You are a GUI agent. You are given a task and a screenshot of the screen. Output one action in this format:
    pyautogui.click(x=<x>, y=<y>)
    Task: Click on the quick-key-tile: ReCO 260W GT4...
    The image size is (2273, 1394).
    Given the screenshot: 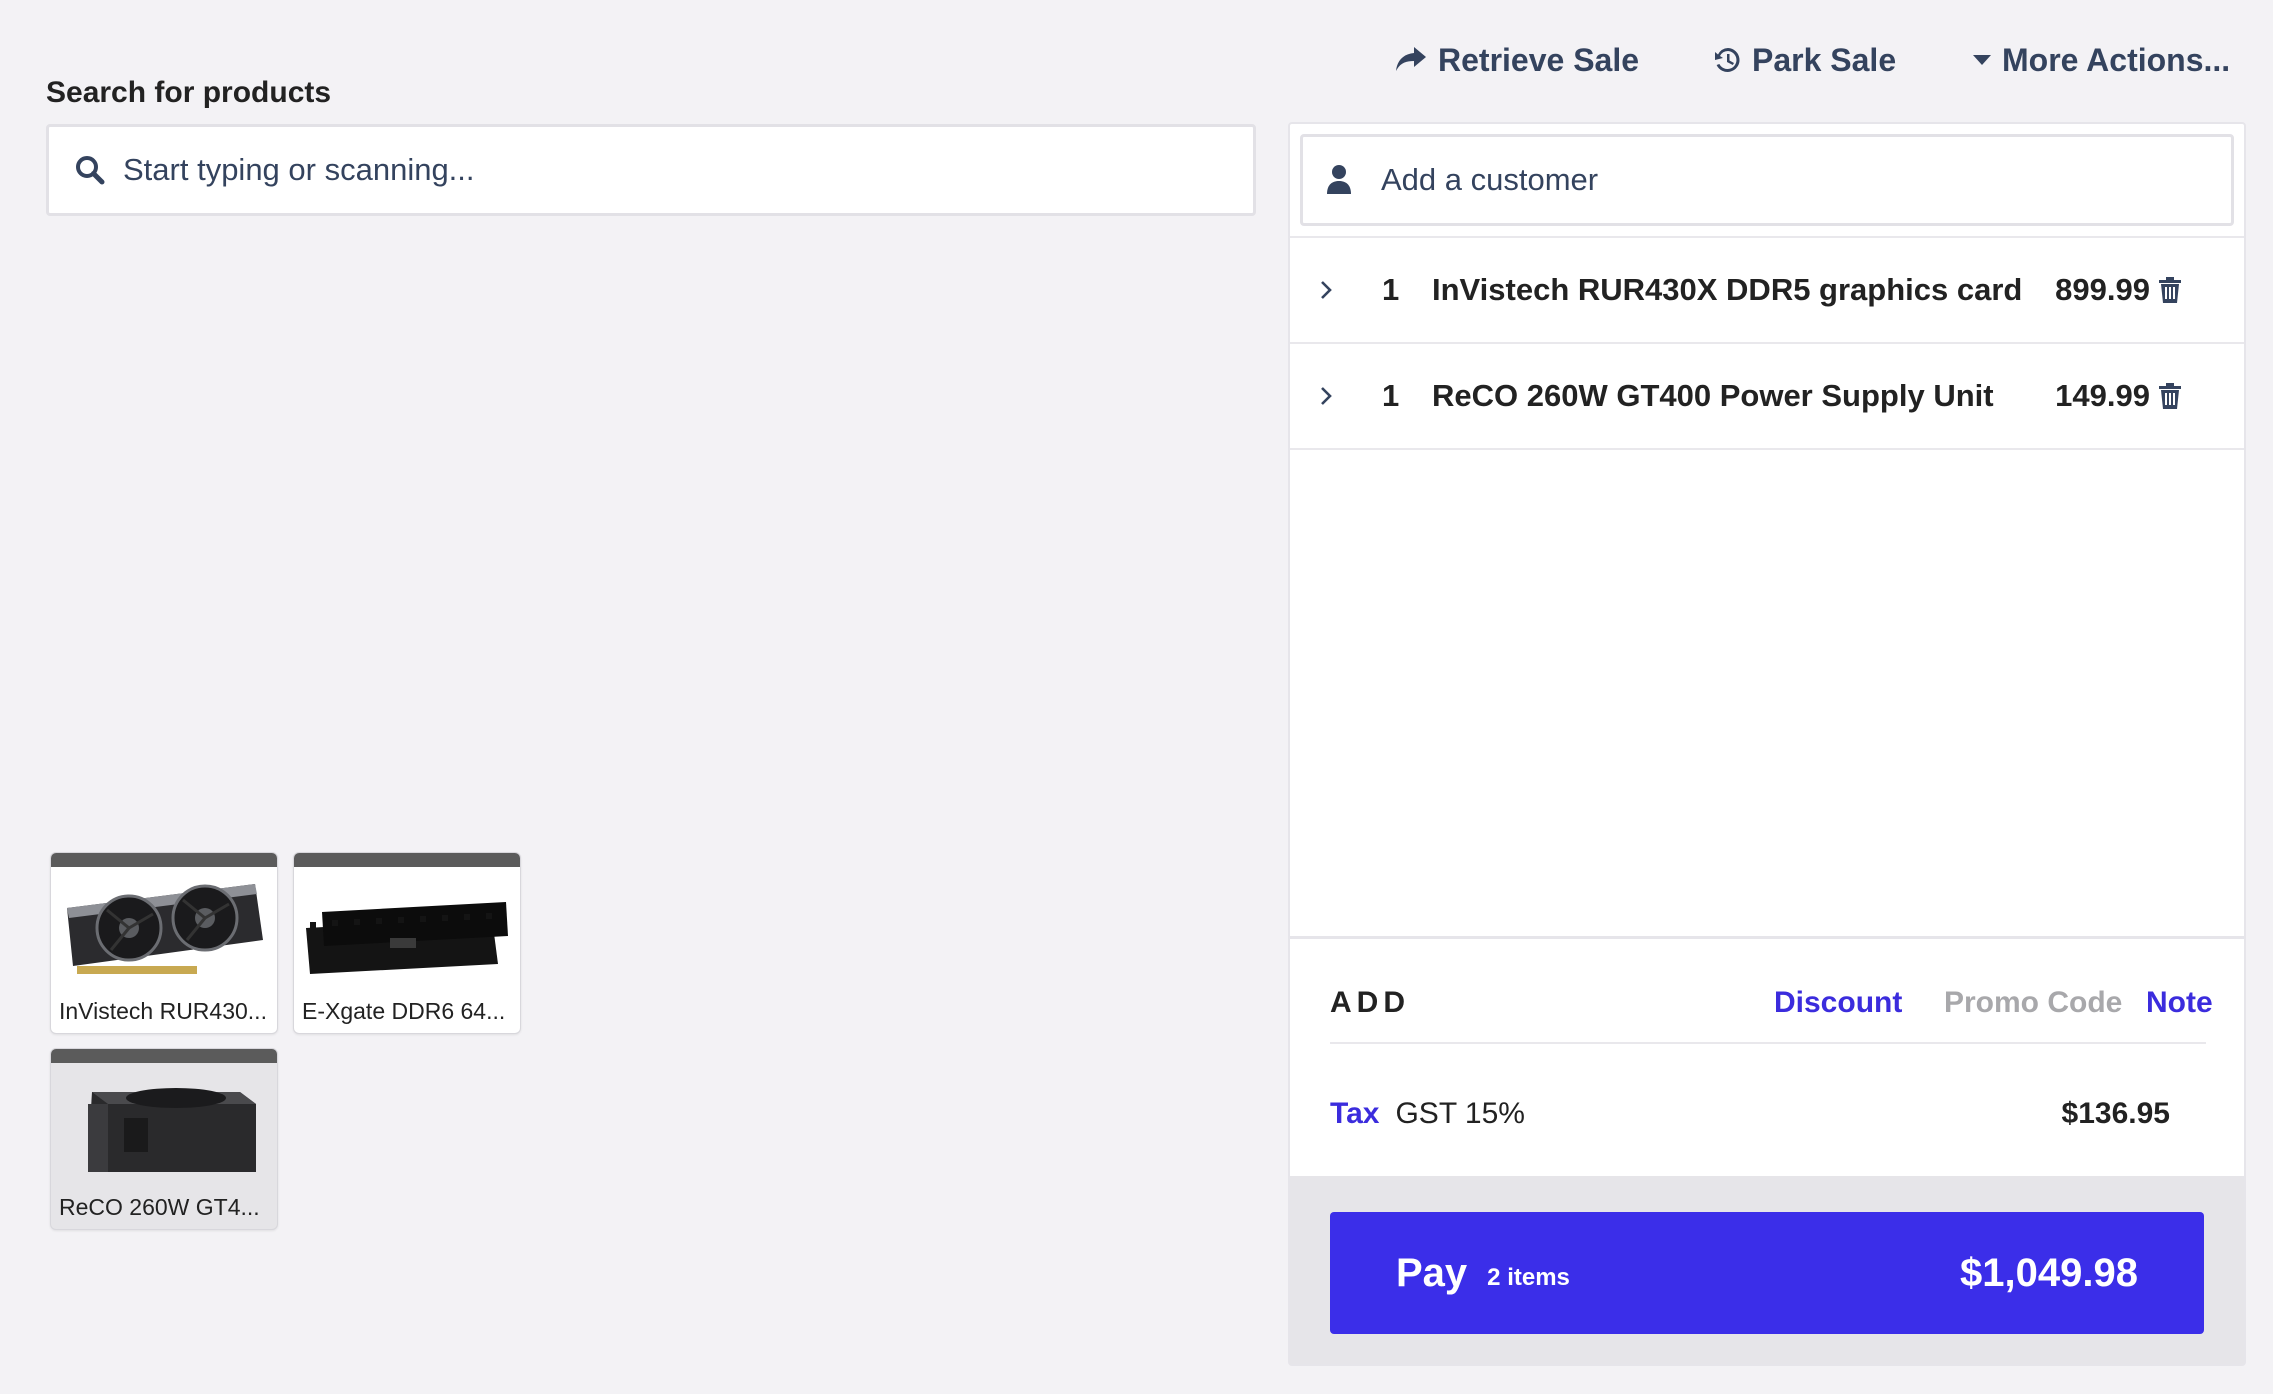 What is the action you would take?
    pyautogui.click(x=164, y=1139)
    